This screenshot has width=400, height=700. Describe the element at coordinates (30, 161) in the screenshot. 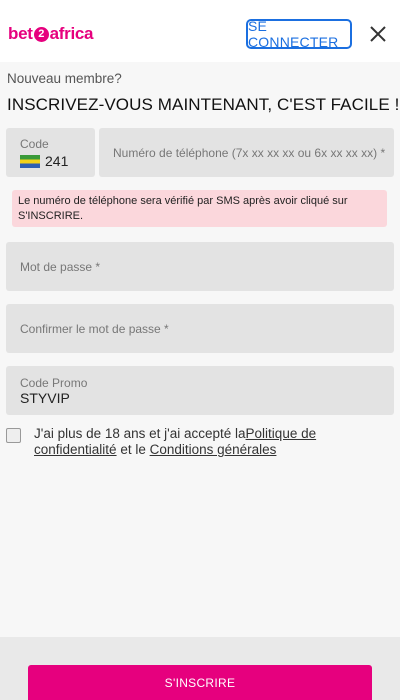

I see `gabon-flag-icon` at that location.